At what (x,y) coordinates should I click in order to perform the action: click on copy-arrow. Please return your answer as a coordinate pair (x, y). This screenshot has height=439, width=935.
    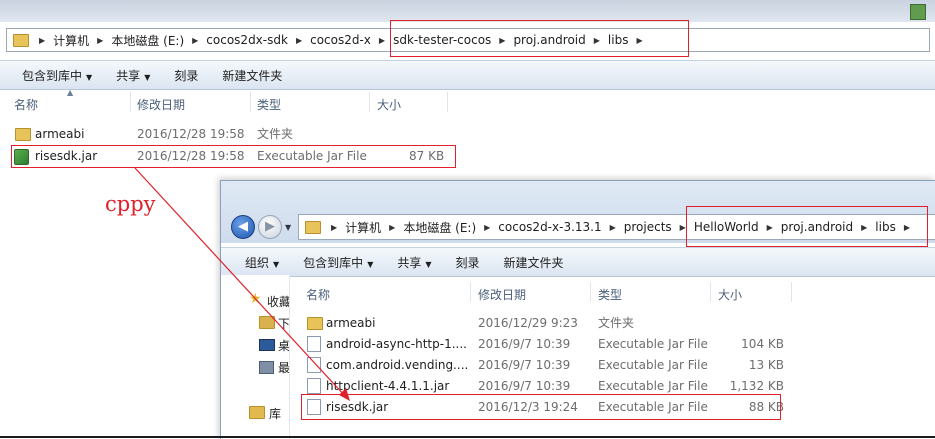
    Looking at the image, I should click on (242, 284).